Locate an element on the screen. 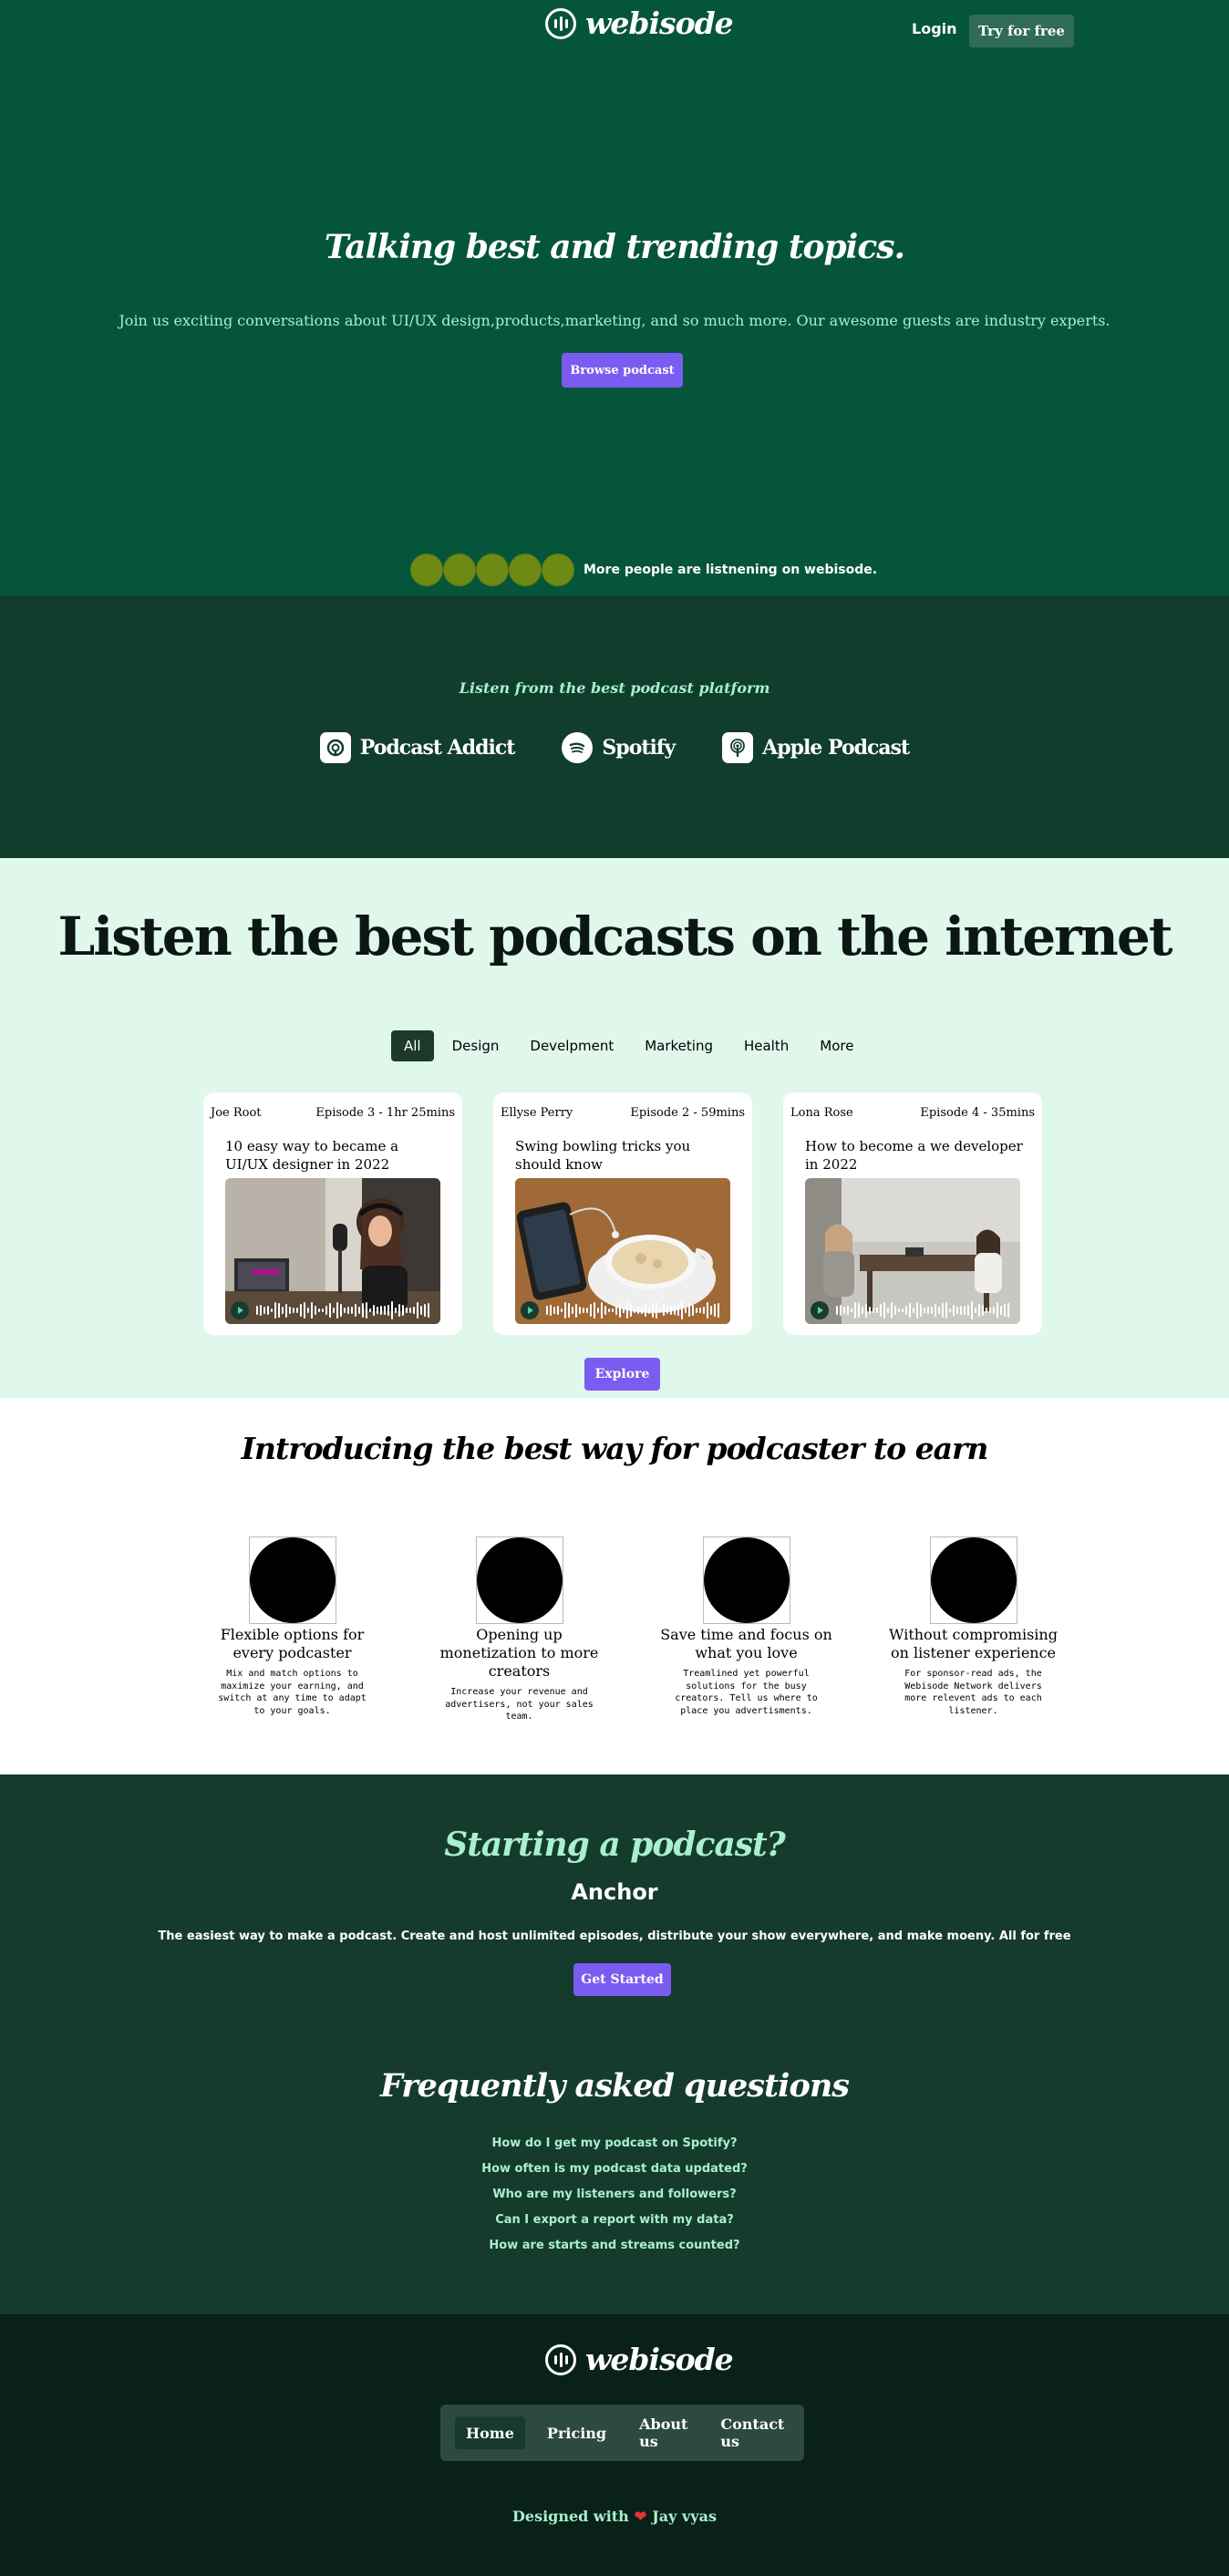 This screenshot has width=1229, height=2576. faq-item: Can I export a report with my data? is located at coordinates (614, 2225).